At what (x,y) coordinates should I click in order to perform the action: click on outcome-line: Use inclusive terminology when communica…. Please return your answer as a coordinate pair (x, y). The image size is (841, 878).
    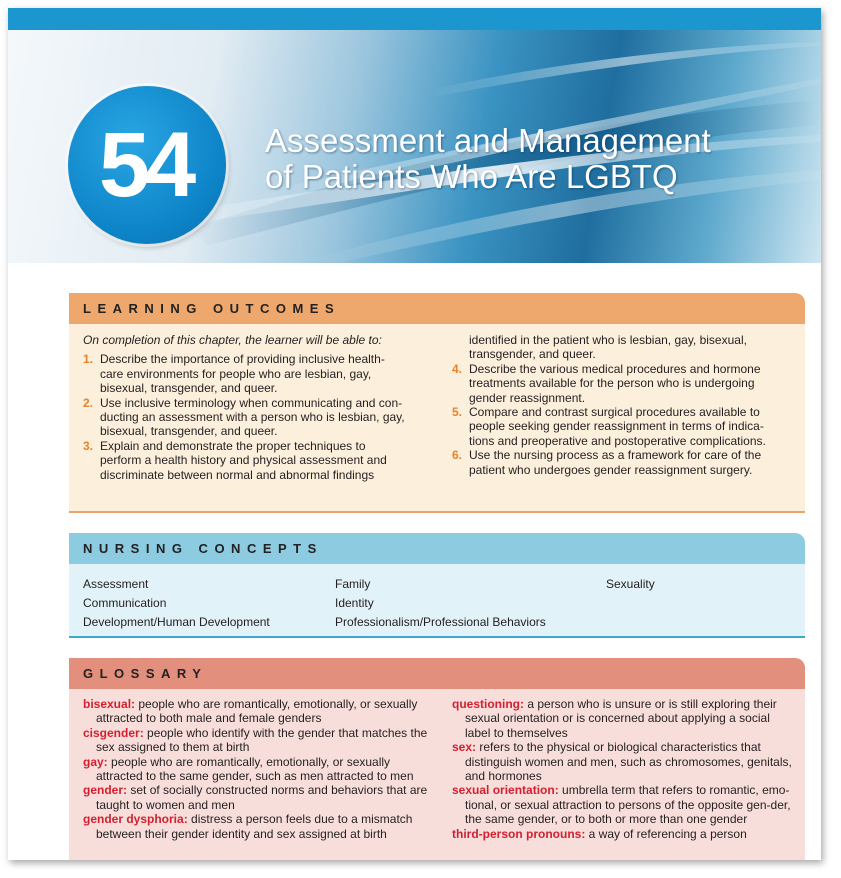
    Looking at the image, I should click on (251, 402).